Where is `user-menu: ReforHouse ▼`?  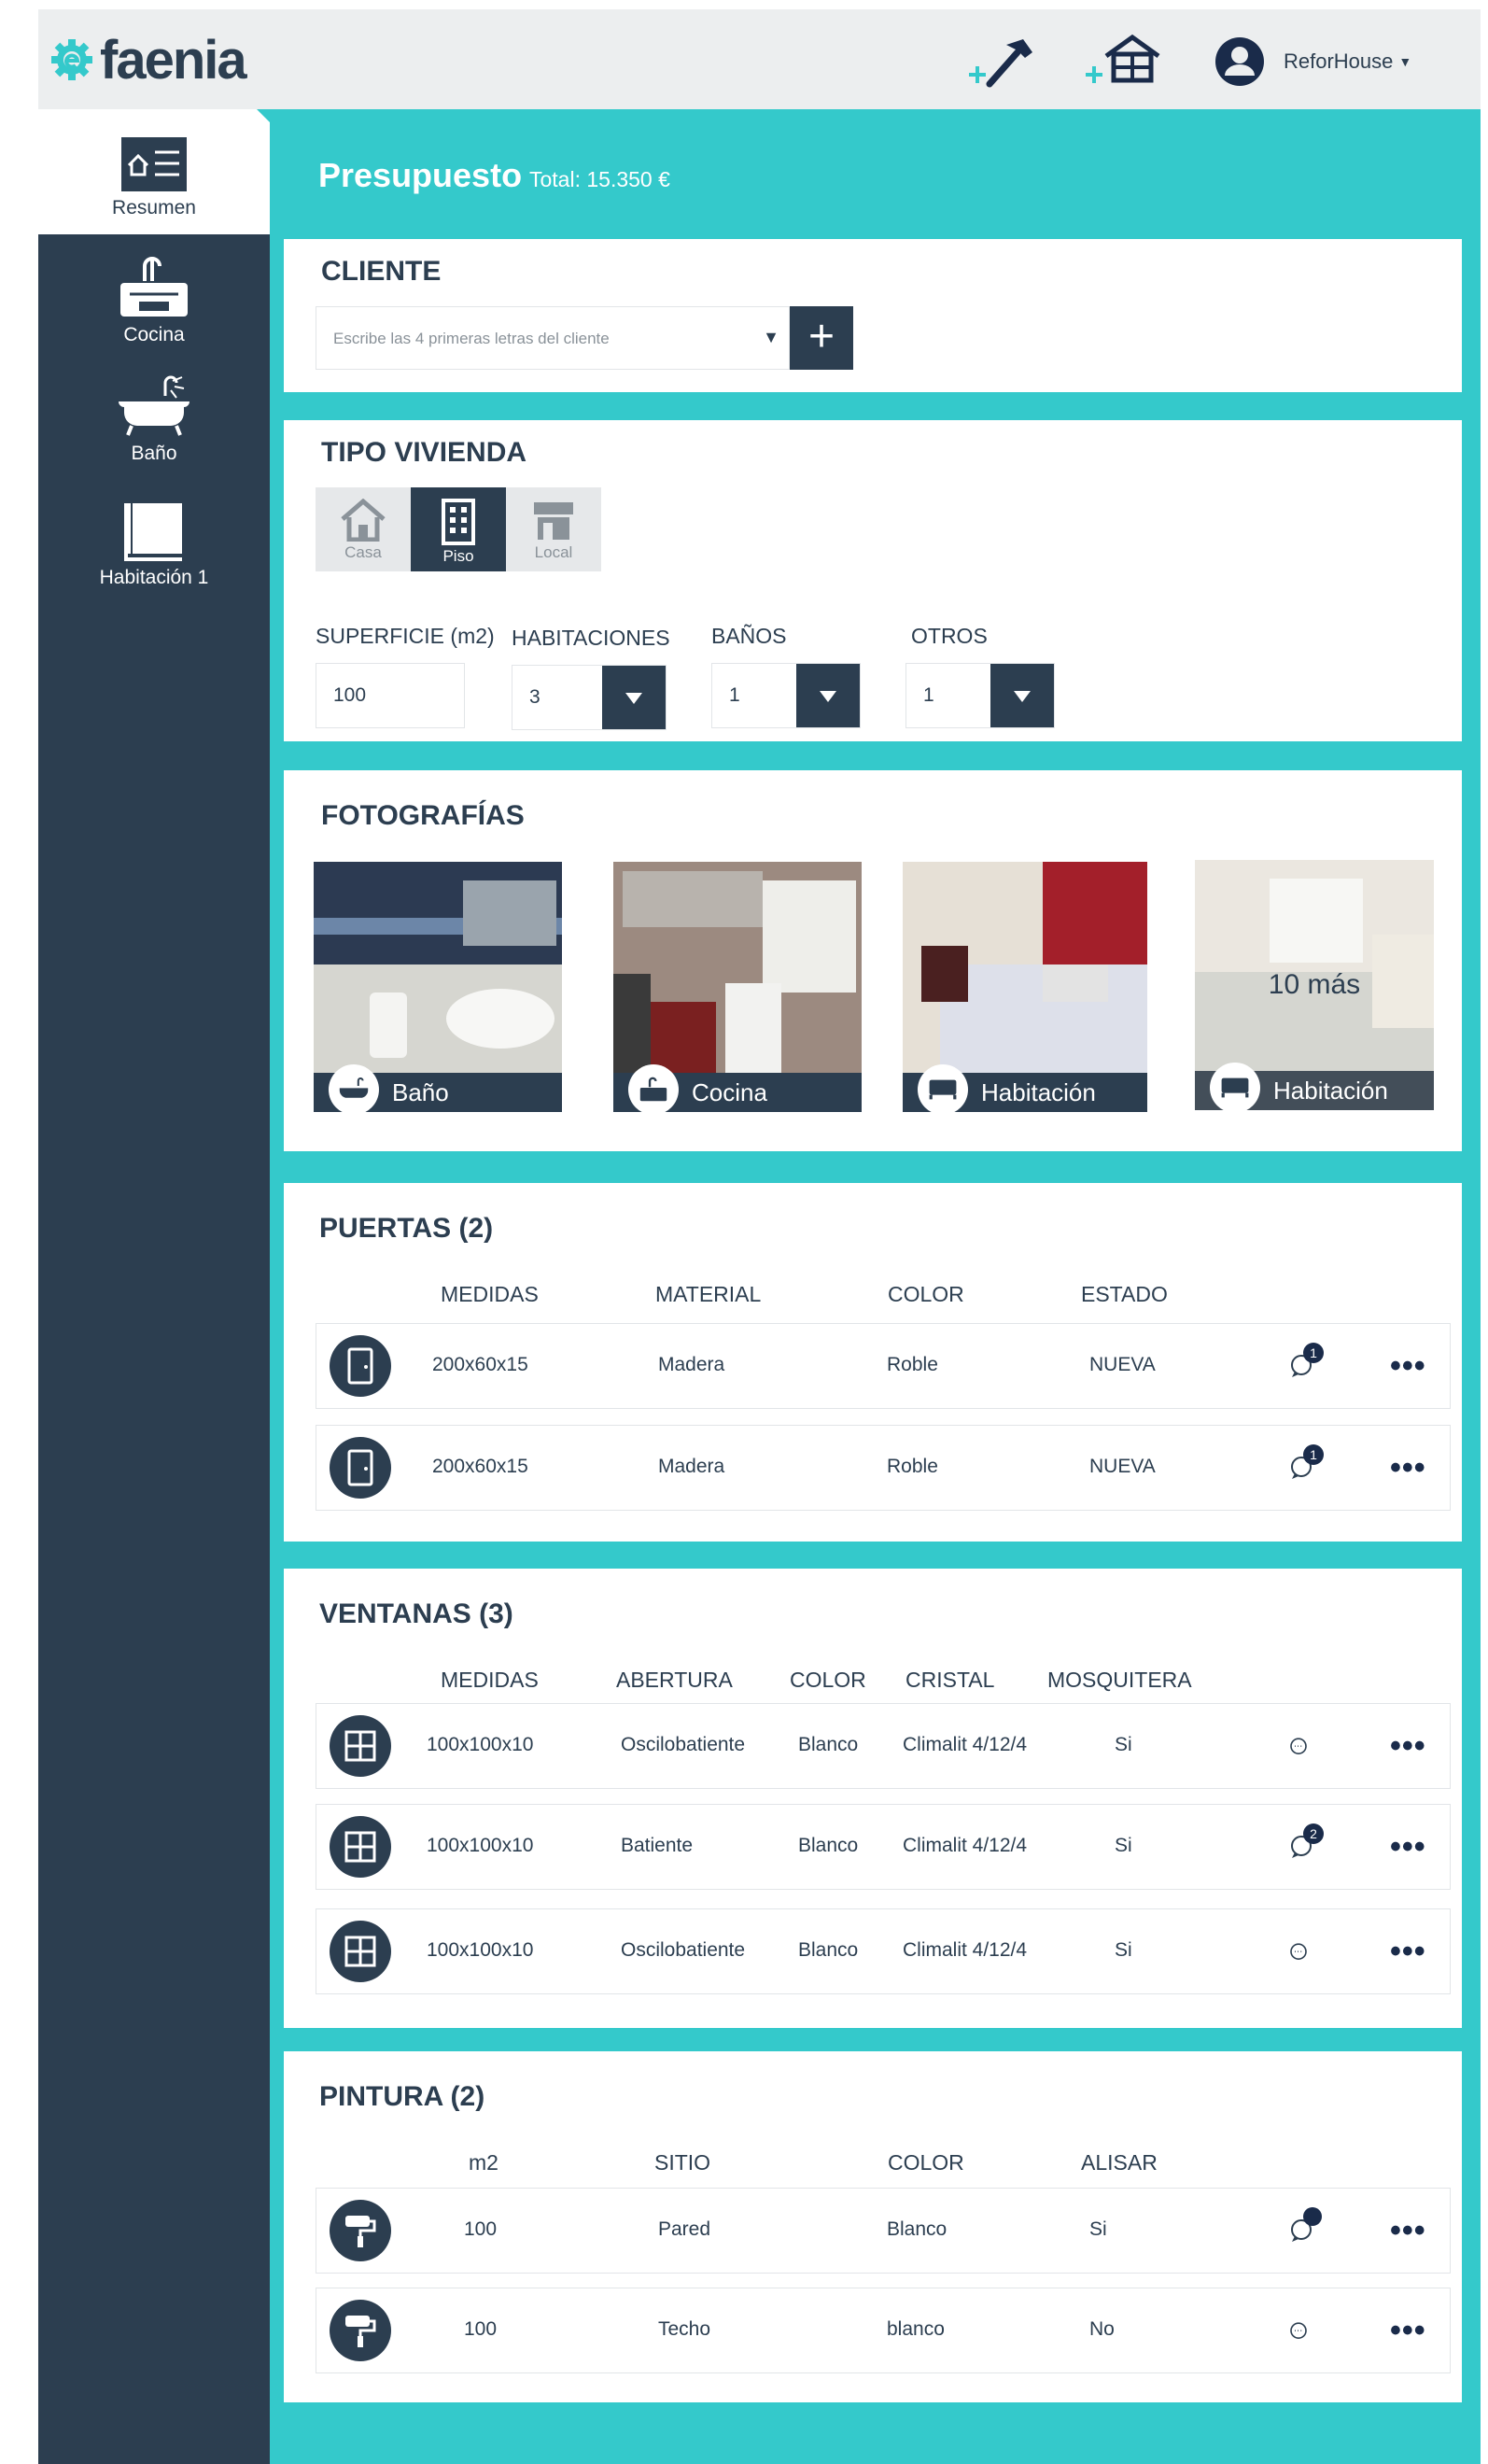 user-menu: ReforHouse ▼ is located at coordinates (1312, 62).